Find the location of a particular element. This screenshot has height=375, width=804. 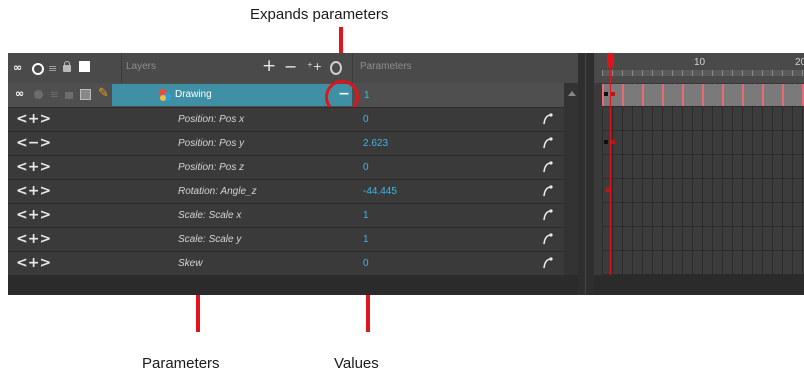

param-row: <+> Scale: Scale y 1 is located at coordinates (293, 239).